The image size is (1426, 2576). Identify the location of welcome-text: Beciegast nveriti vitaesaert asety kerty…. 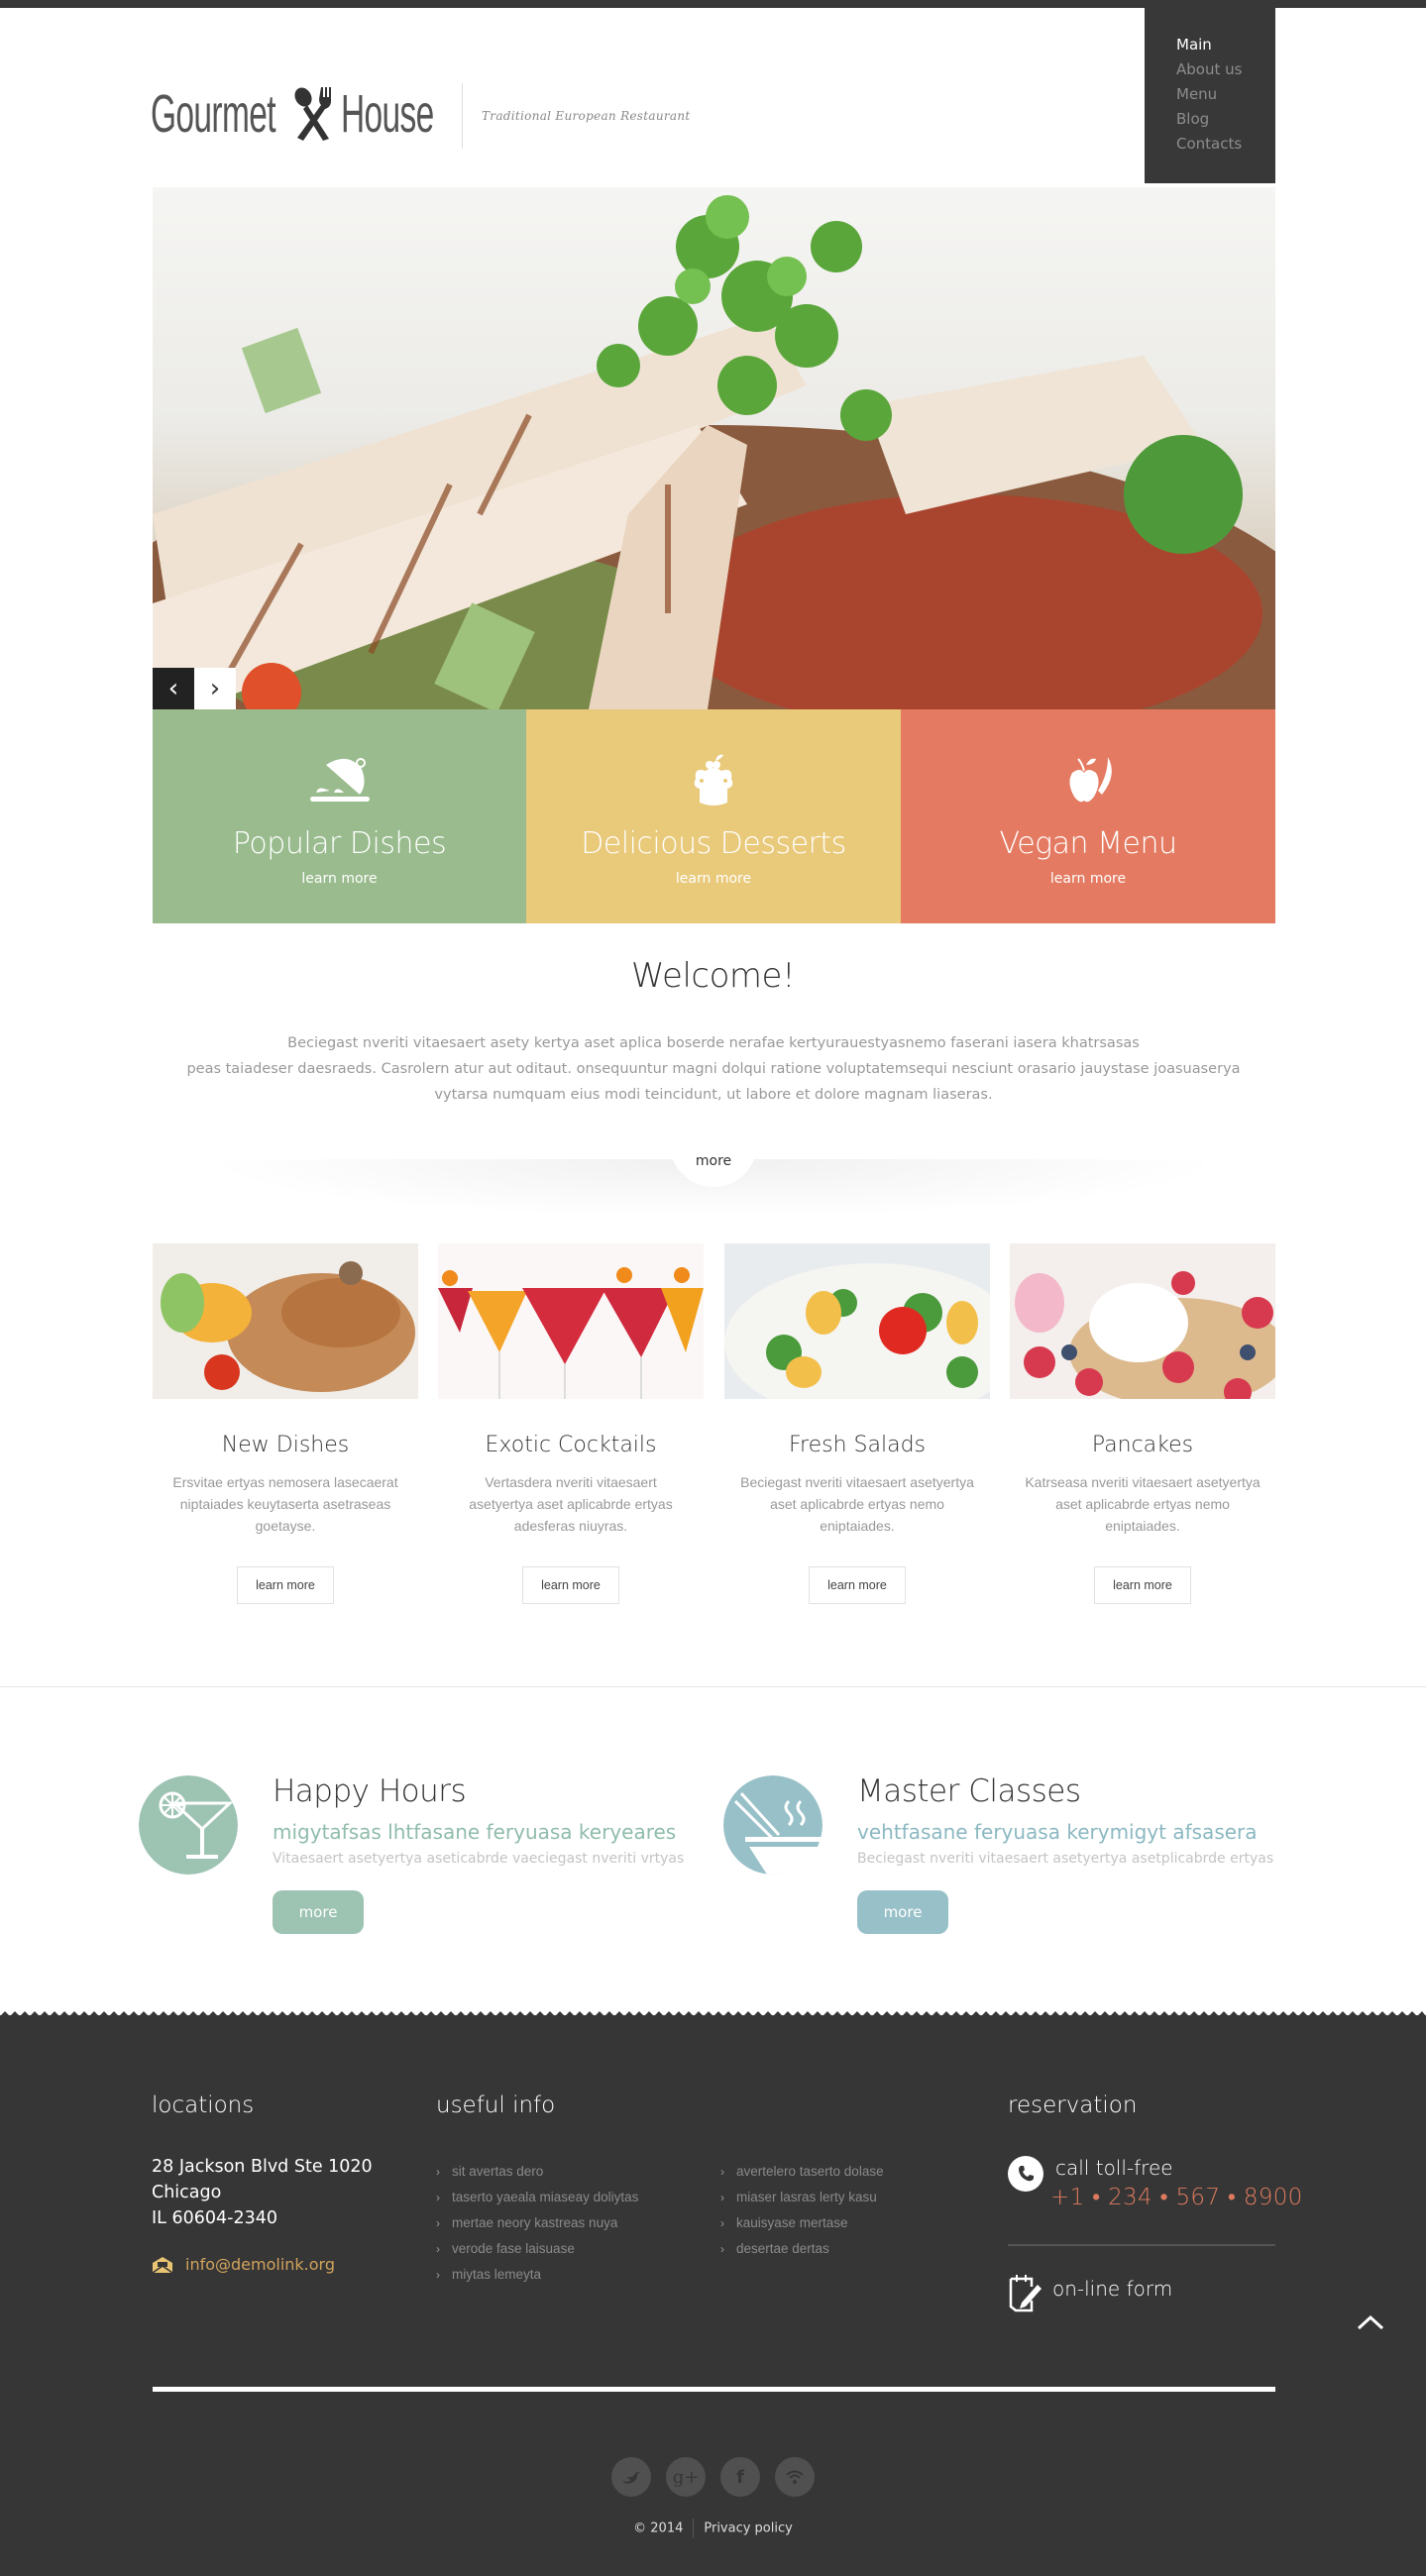
(713, 1069).